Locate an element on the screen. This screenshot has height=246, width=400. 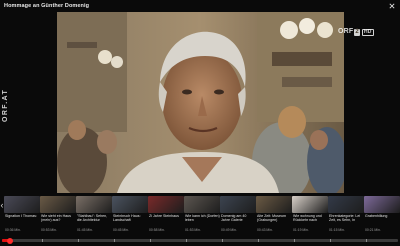
playlist-item: Wie wohnung und Rückkehr nach 01:19 Min. is located at coordinates (310, 216).